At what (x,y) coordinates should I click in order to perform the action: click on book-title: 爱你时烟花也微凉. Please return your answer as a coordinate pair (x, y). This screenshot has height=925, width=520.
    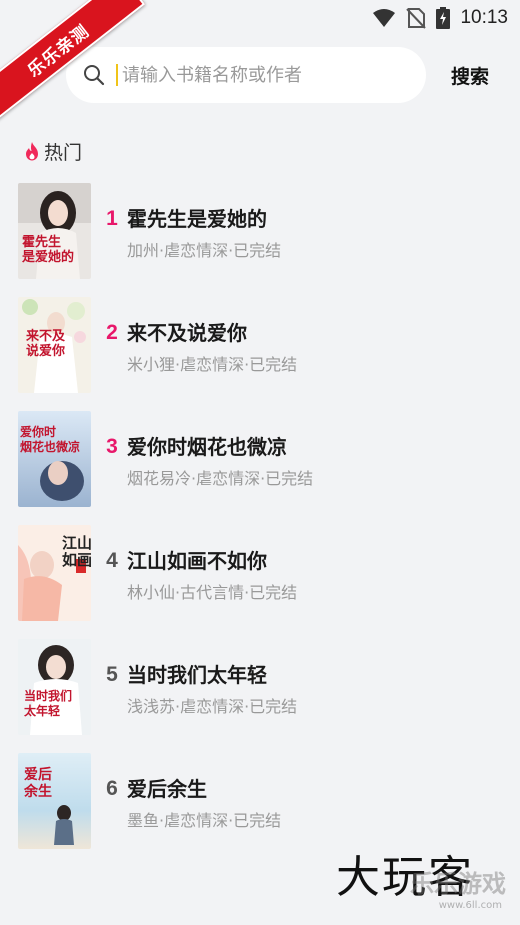
    Looking at the image, I should click on (207, 447).